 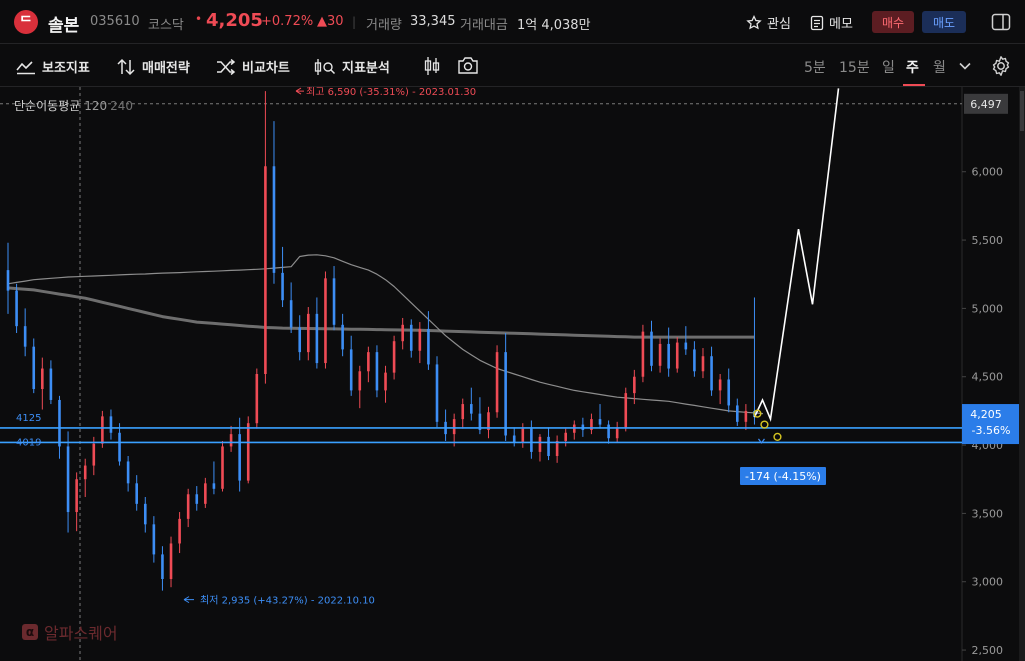 I want to click on candlestick-search-icon, so click(x=325, y=66).